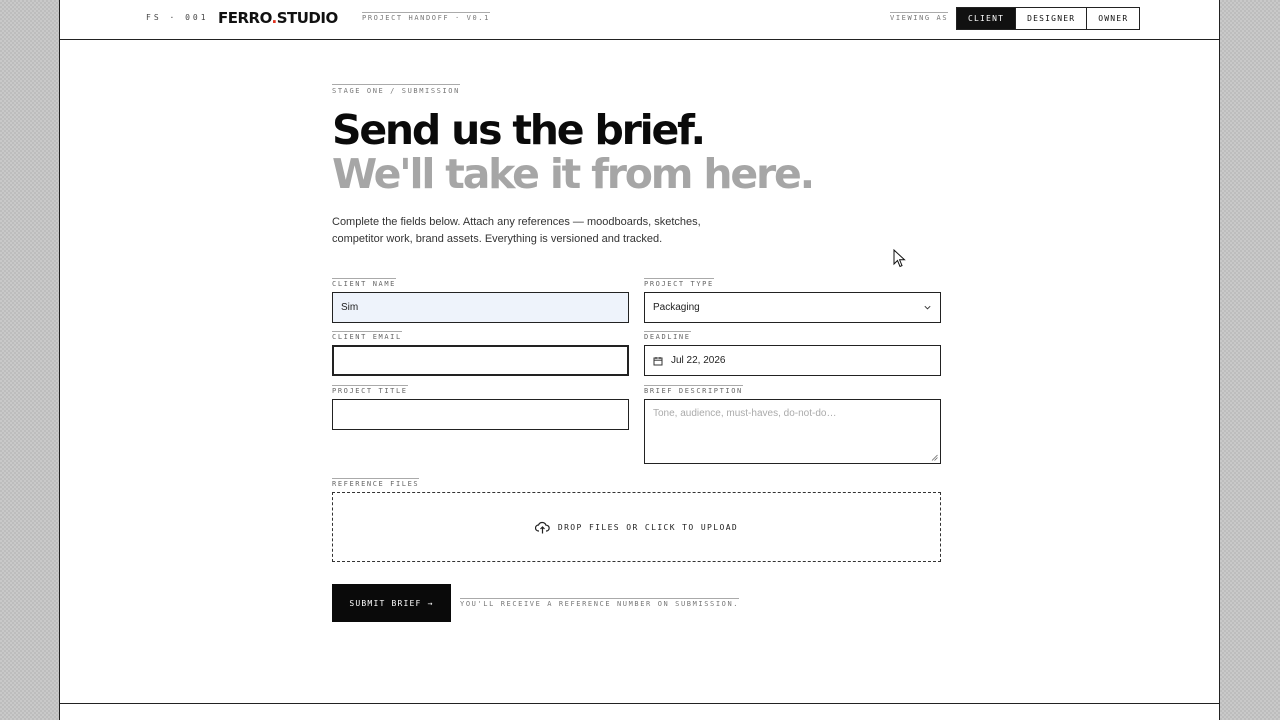  I want to click on version-label: PROJECT HANDOFF · V0.1, so click(426, 17).